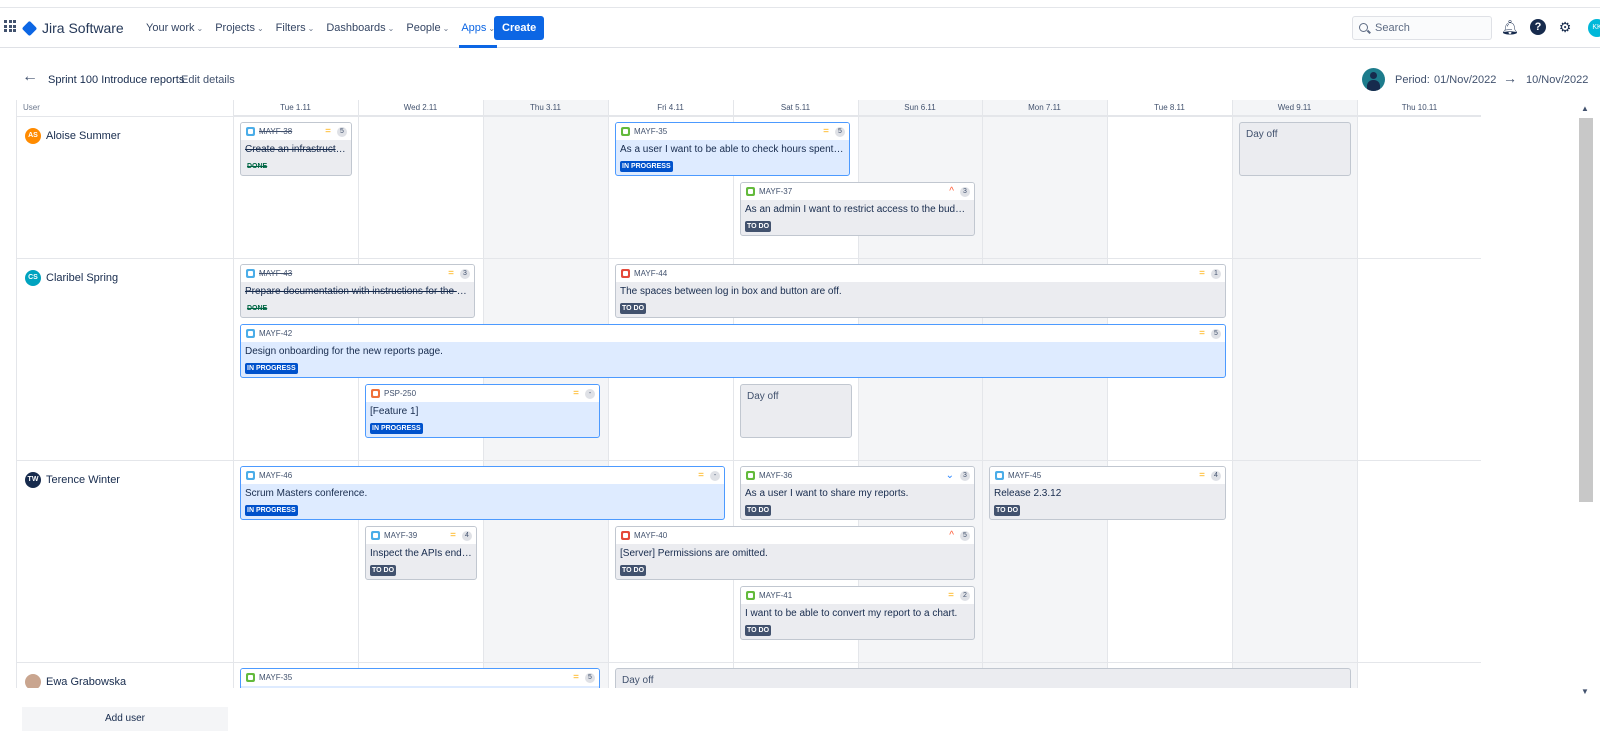 The image size is (1600, 746). Describe the element at coordinates (1419, 108) in the screenshot. I see `day-header: Thu 10.11` at that location.